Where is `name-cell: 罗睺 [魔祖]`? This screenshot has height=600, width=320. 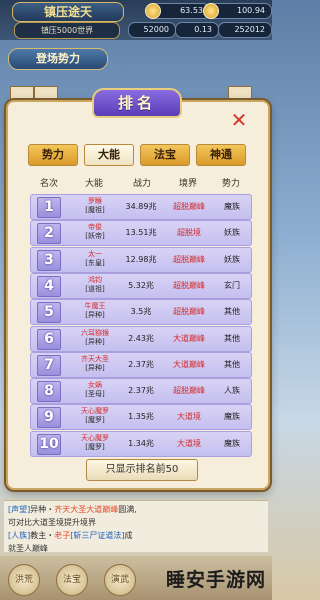
name-cell: 罗睺 [魔祖] is located at coordinates (95, 206).